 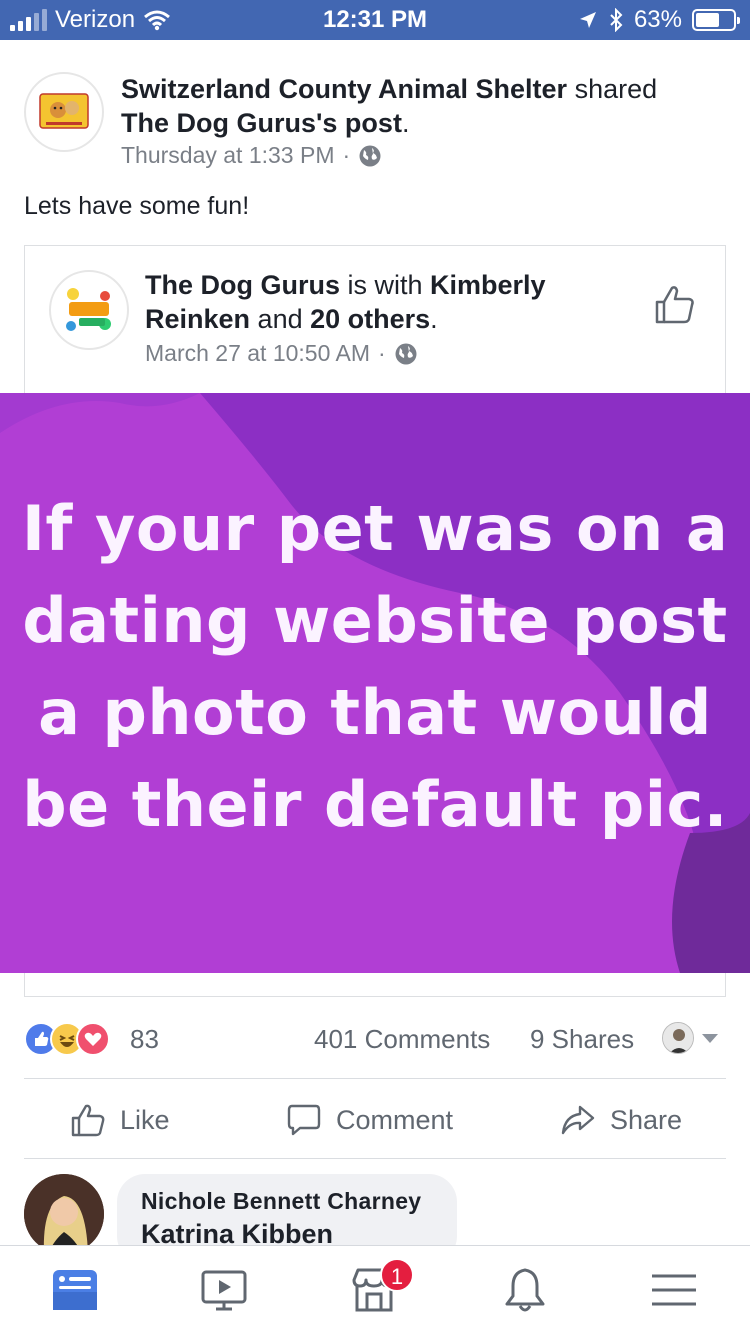 I want to click on post-timestamp: Thursday at 1:33 PM, so click(x=228, y=155).